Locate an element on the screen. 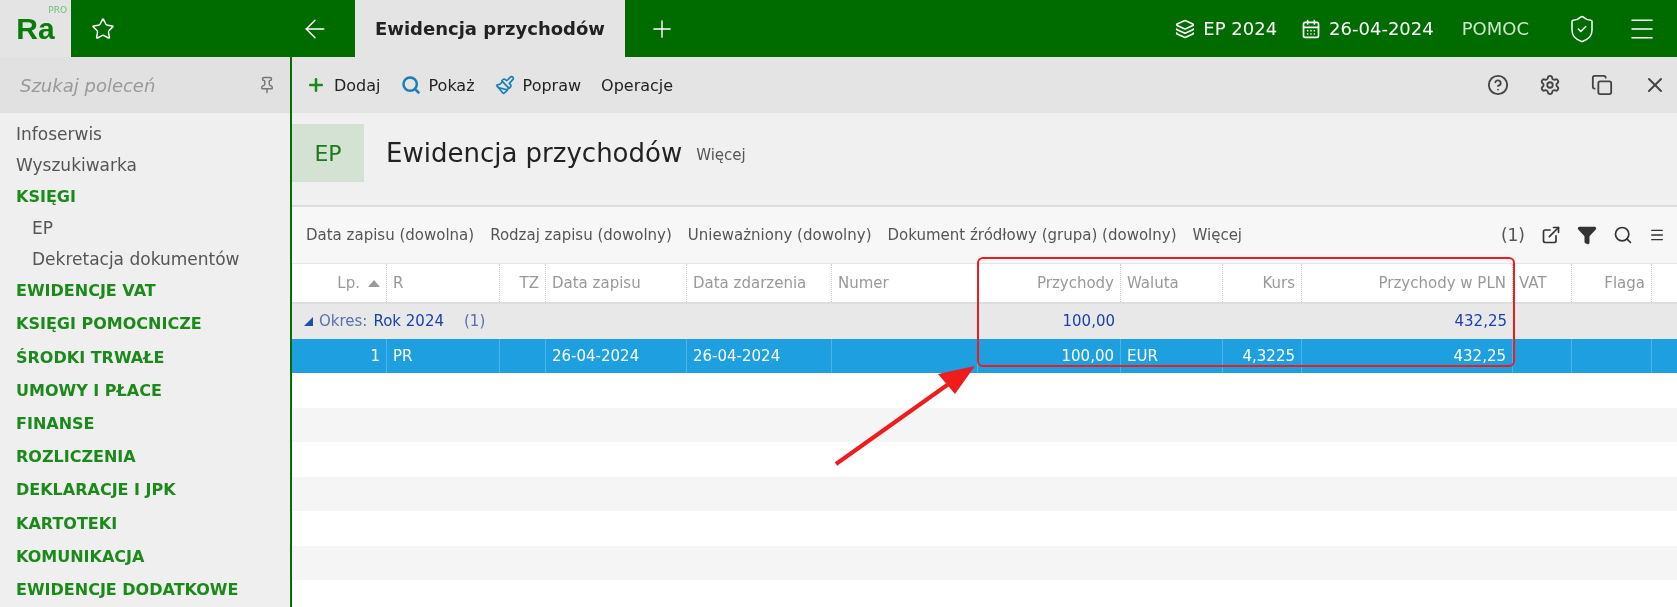 This screenshot has height=607, width=1677. filter-button: Dokument źródłowy (grupa) (dowolny) is located at coordinates (1032, 235).